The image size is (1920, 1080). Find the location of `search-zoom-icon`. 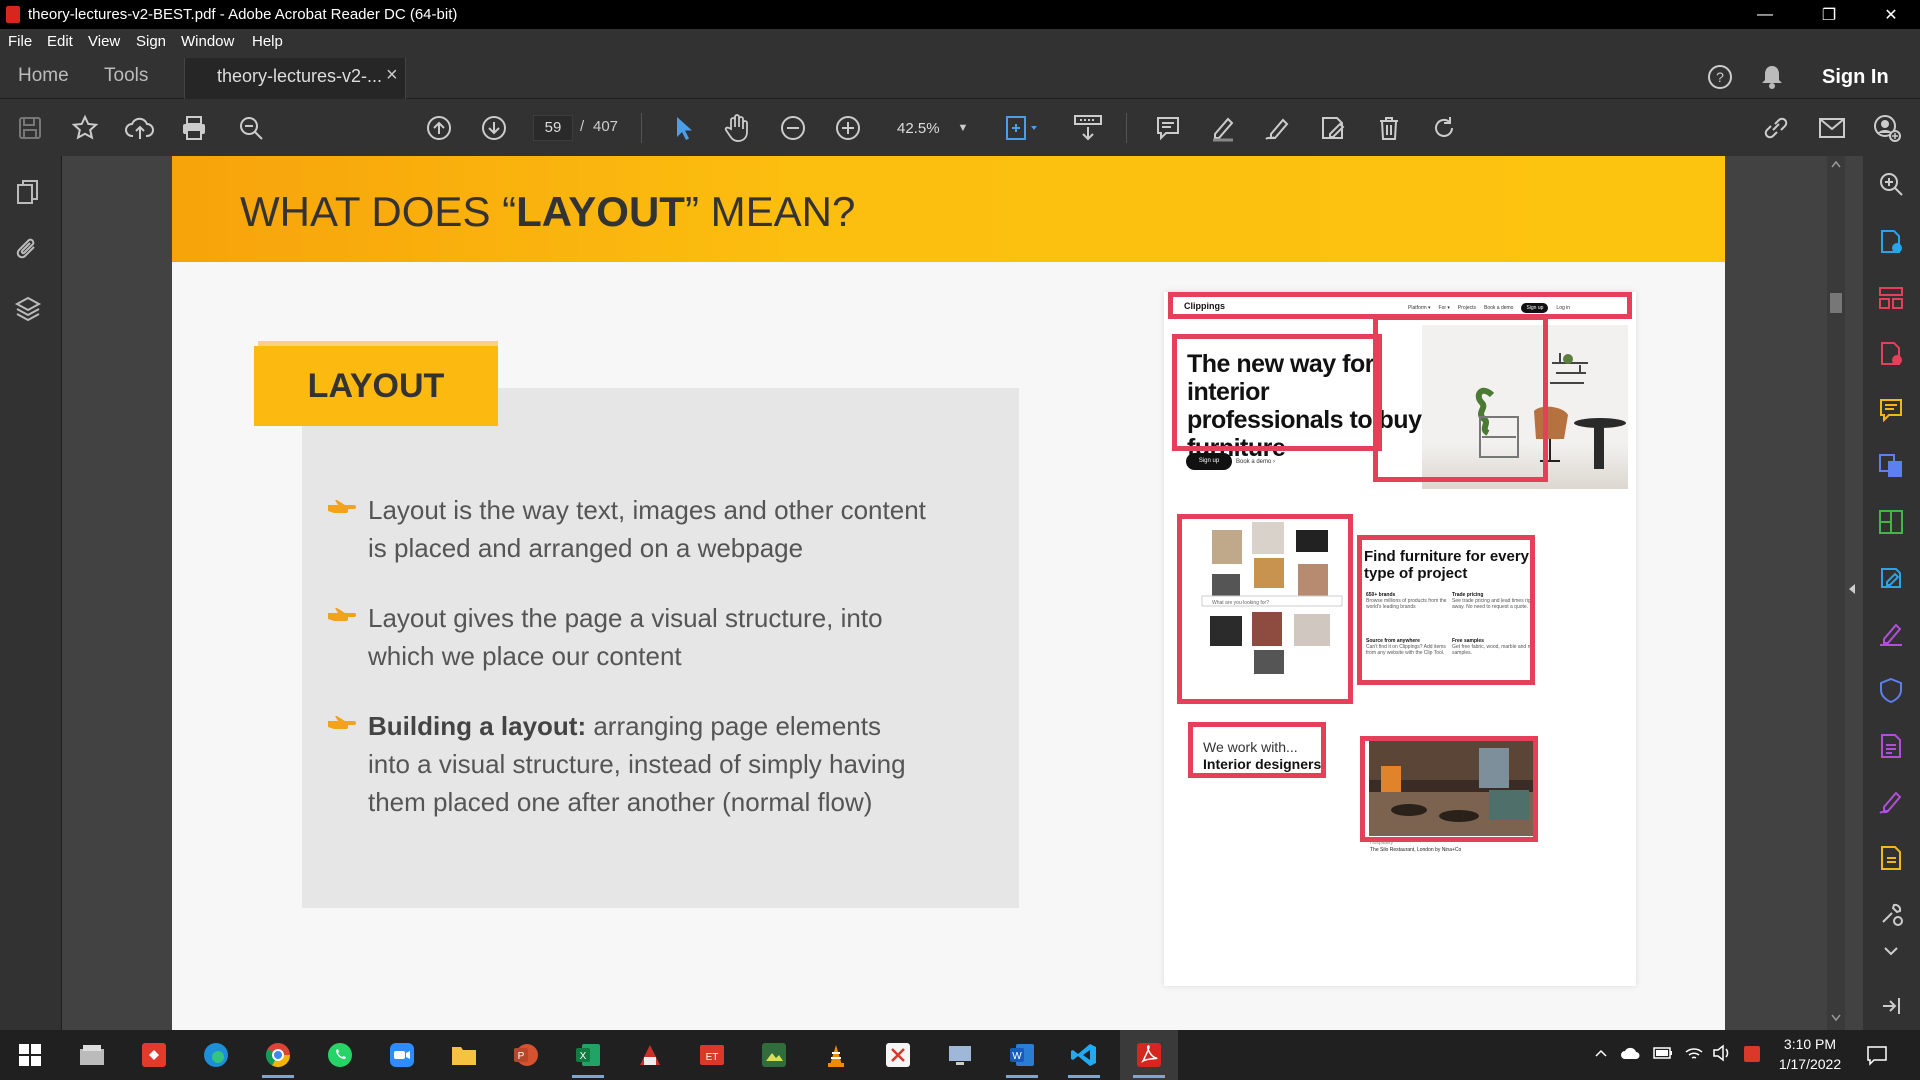

search-zoom-icon is located at coordinates (1891, 184).